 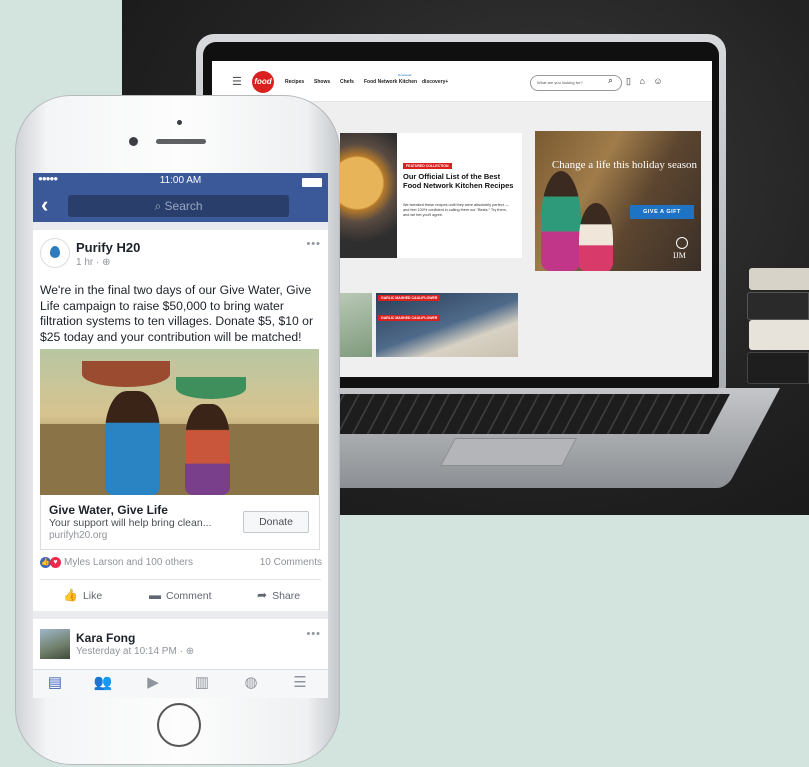 What do you see at coordinates (180, 579) in the screenshot?
I see `divider` at bounding box center [180, 579].